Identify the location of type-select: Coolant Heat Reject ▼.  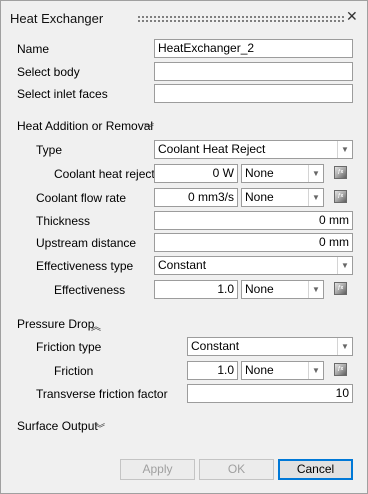
(253, 149).